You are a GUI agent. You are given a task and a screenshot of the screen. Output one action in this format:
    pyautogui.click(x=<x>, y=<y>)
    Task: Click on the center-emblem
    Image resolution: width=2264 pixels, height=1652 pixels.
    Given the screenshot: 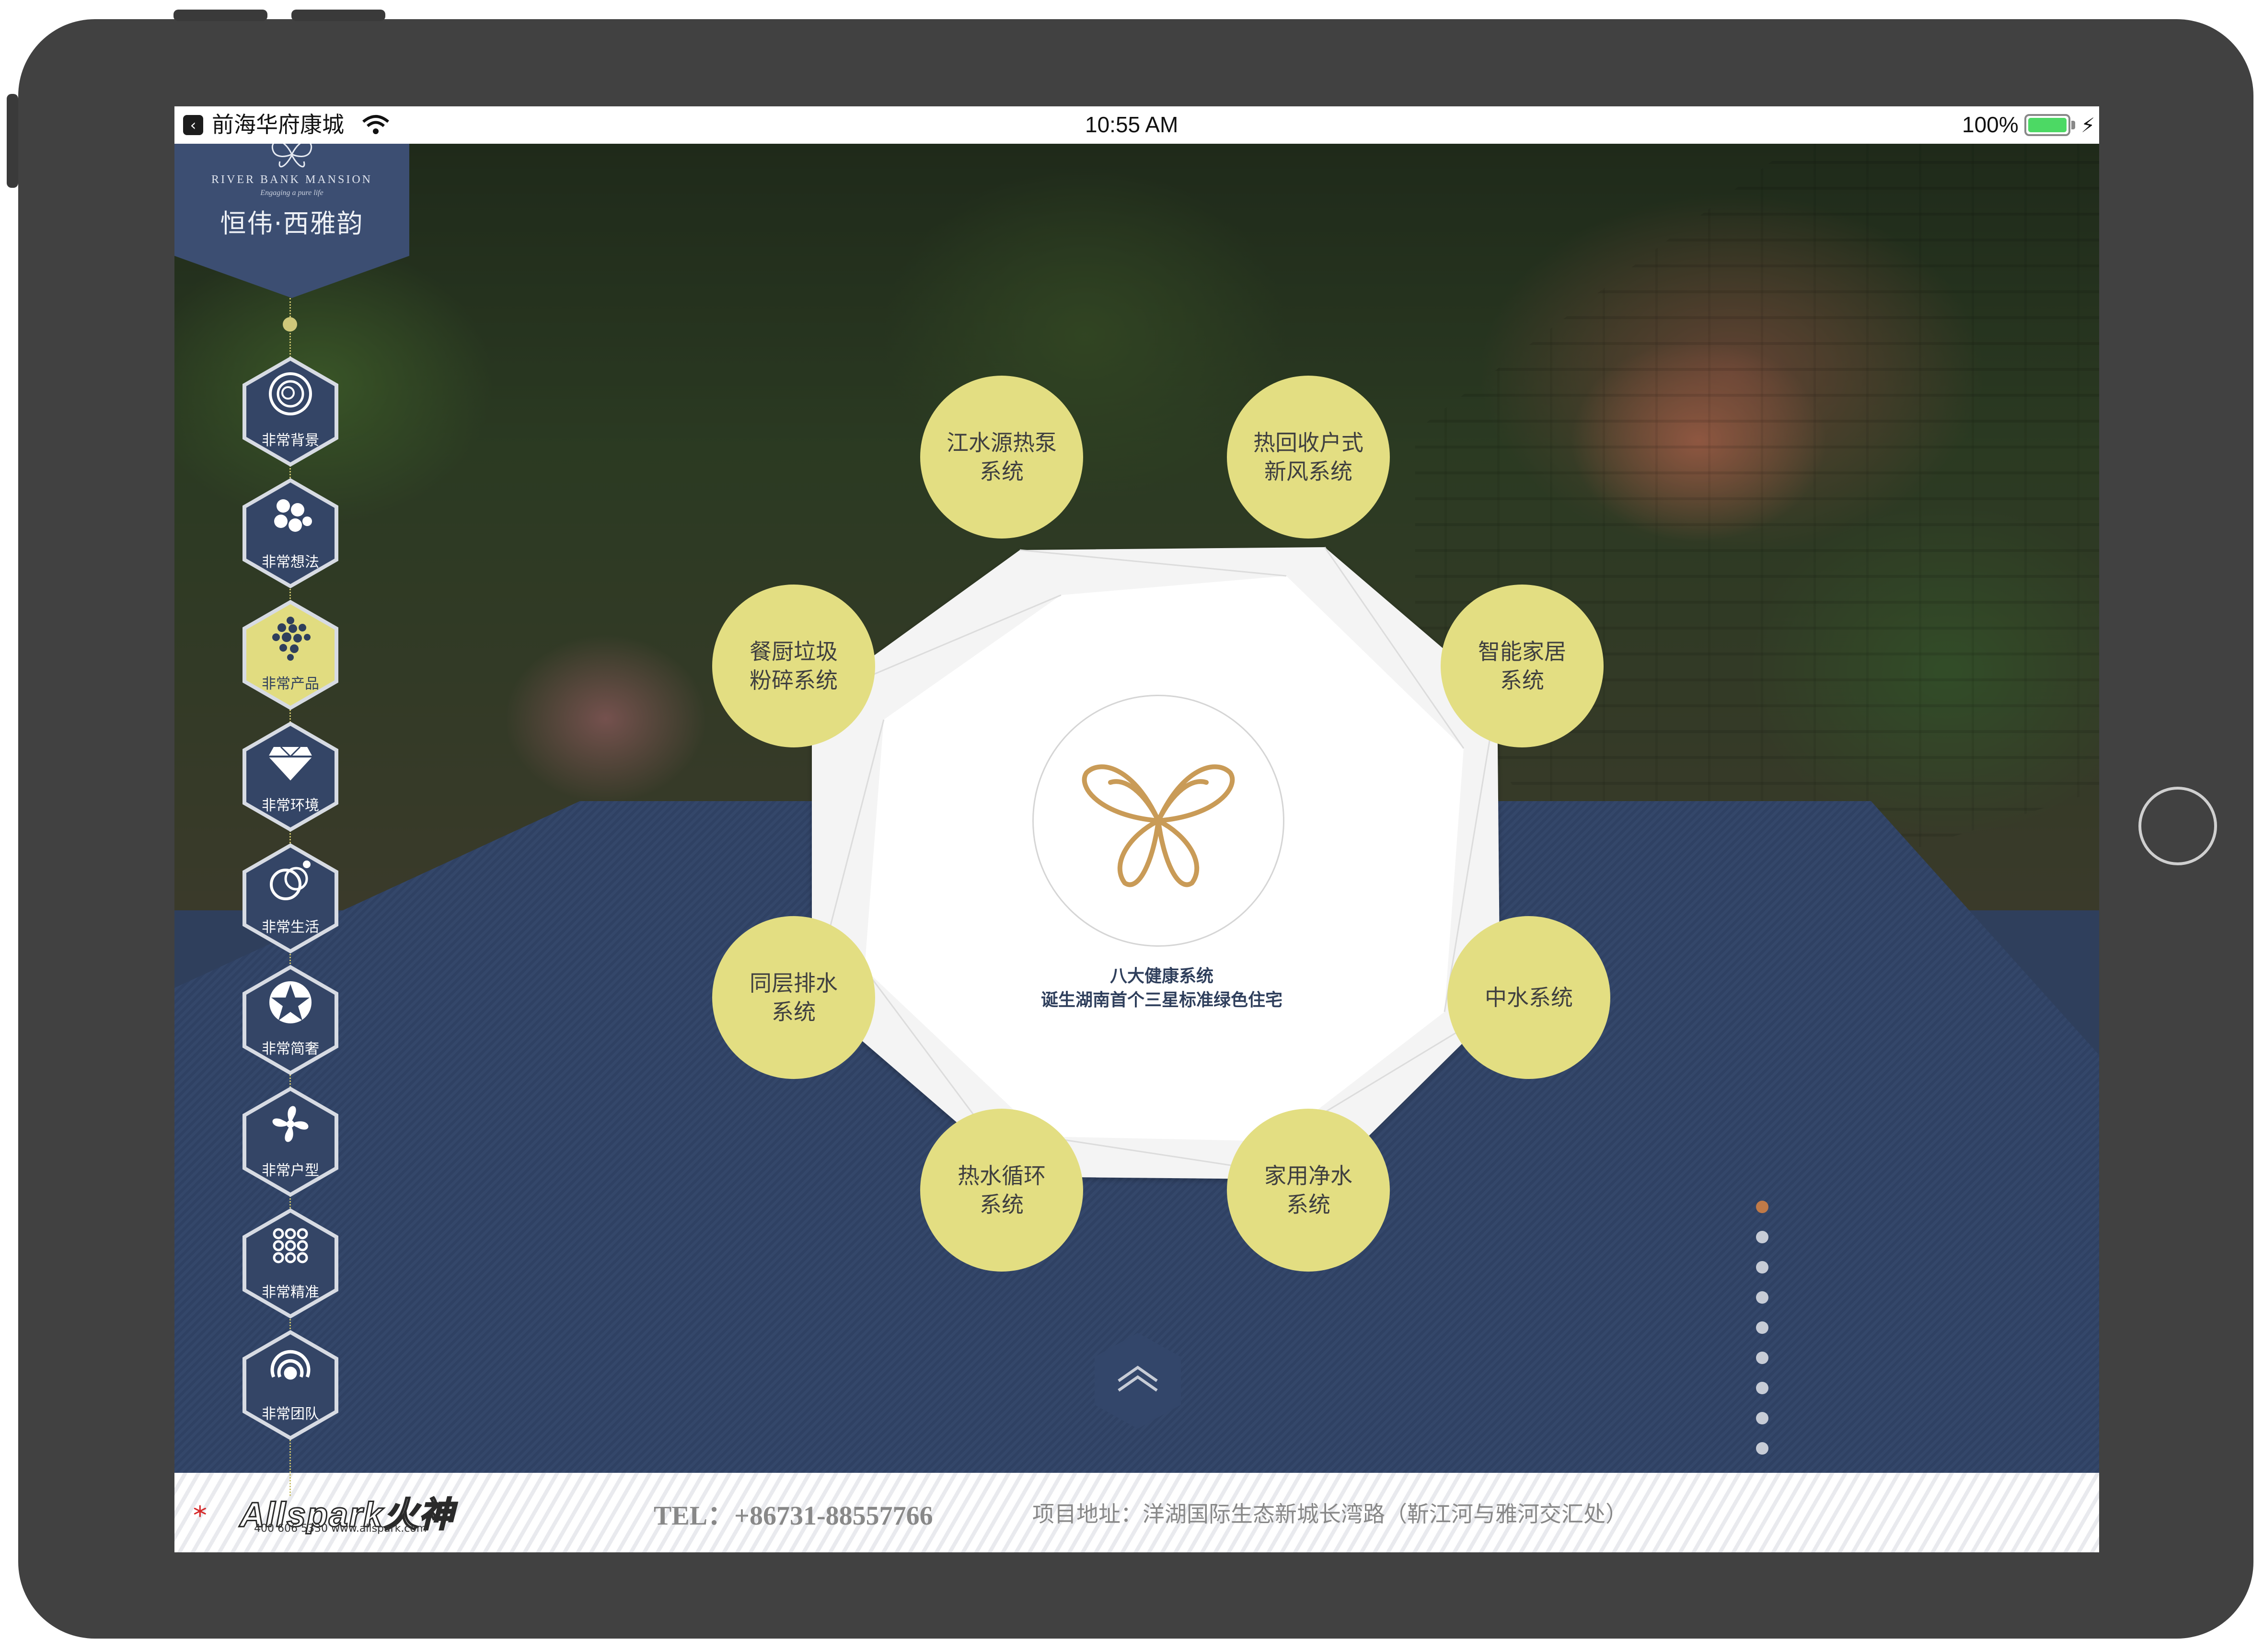 What is the action you would take?
    pyautogui.click(x=1158, y=821)
    